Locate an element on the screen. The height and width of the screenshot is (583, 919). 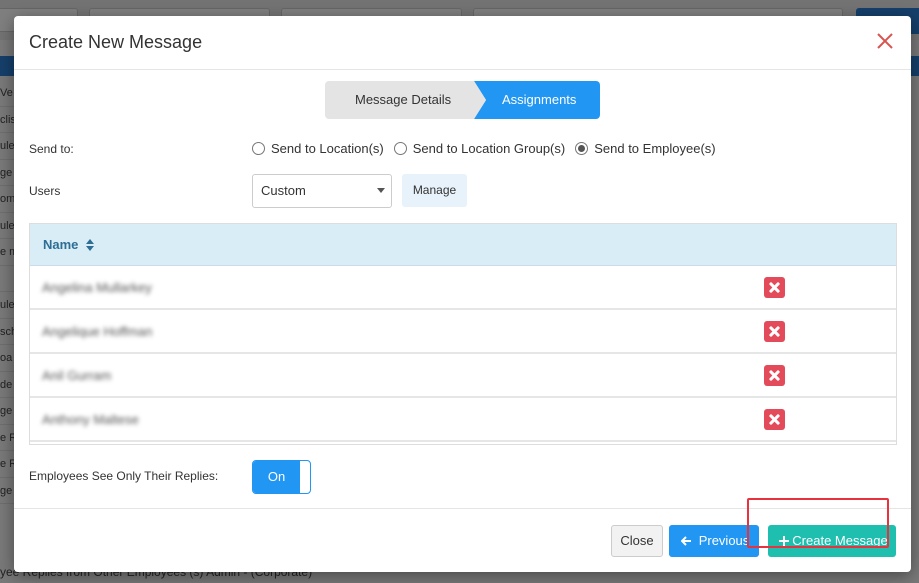
radio-send-to-employees: Send to Employee(s) is located at coordinates (645, 148).